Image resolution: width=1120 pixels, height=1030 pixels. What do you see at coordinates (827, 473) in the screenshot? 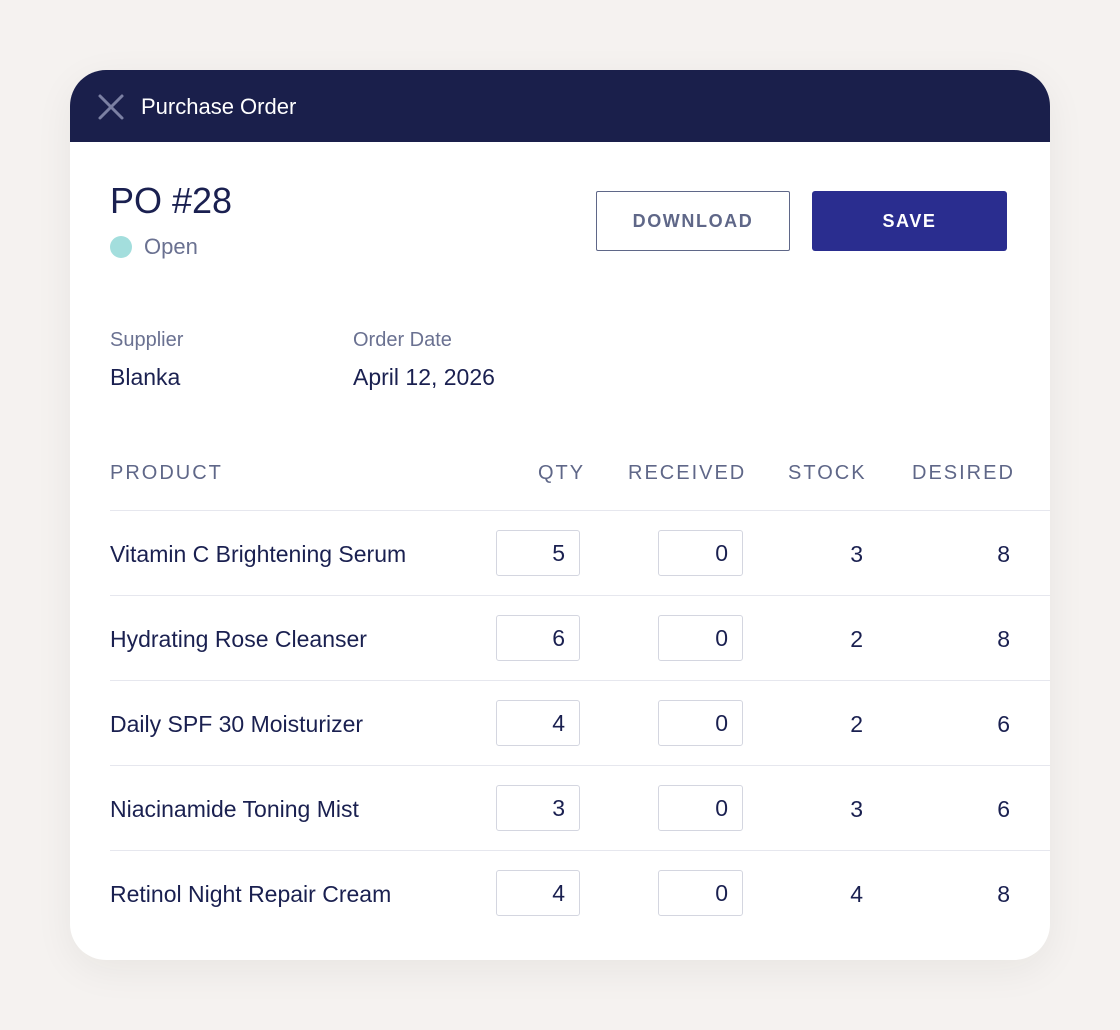
I see `column-header-stock: STOCK` at bounding box center [827, 473].